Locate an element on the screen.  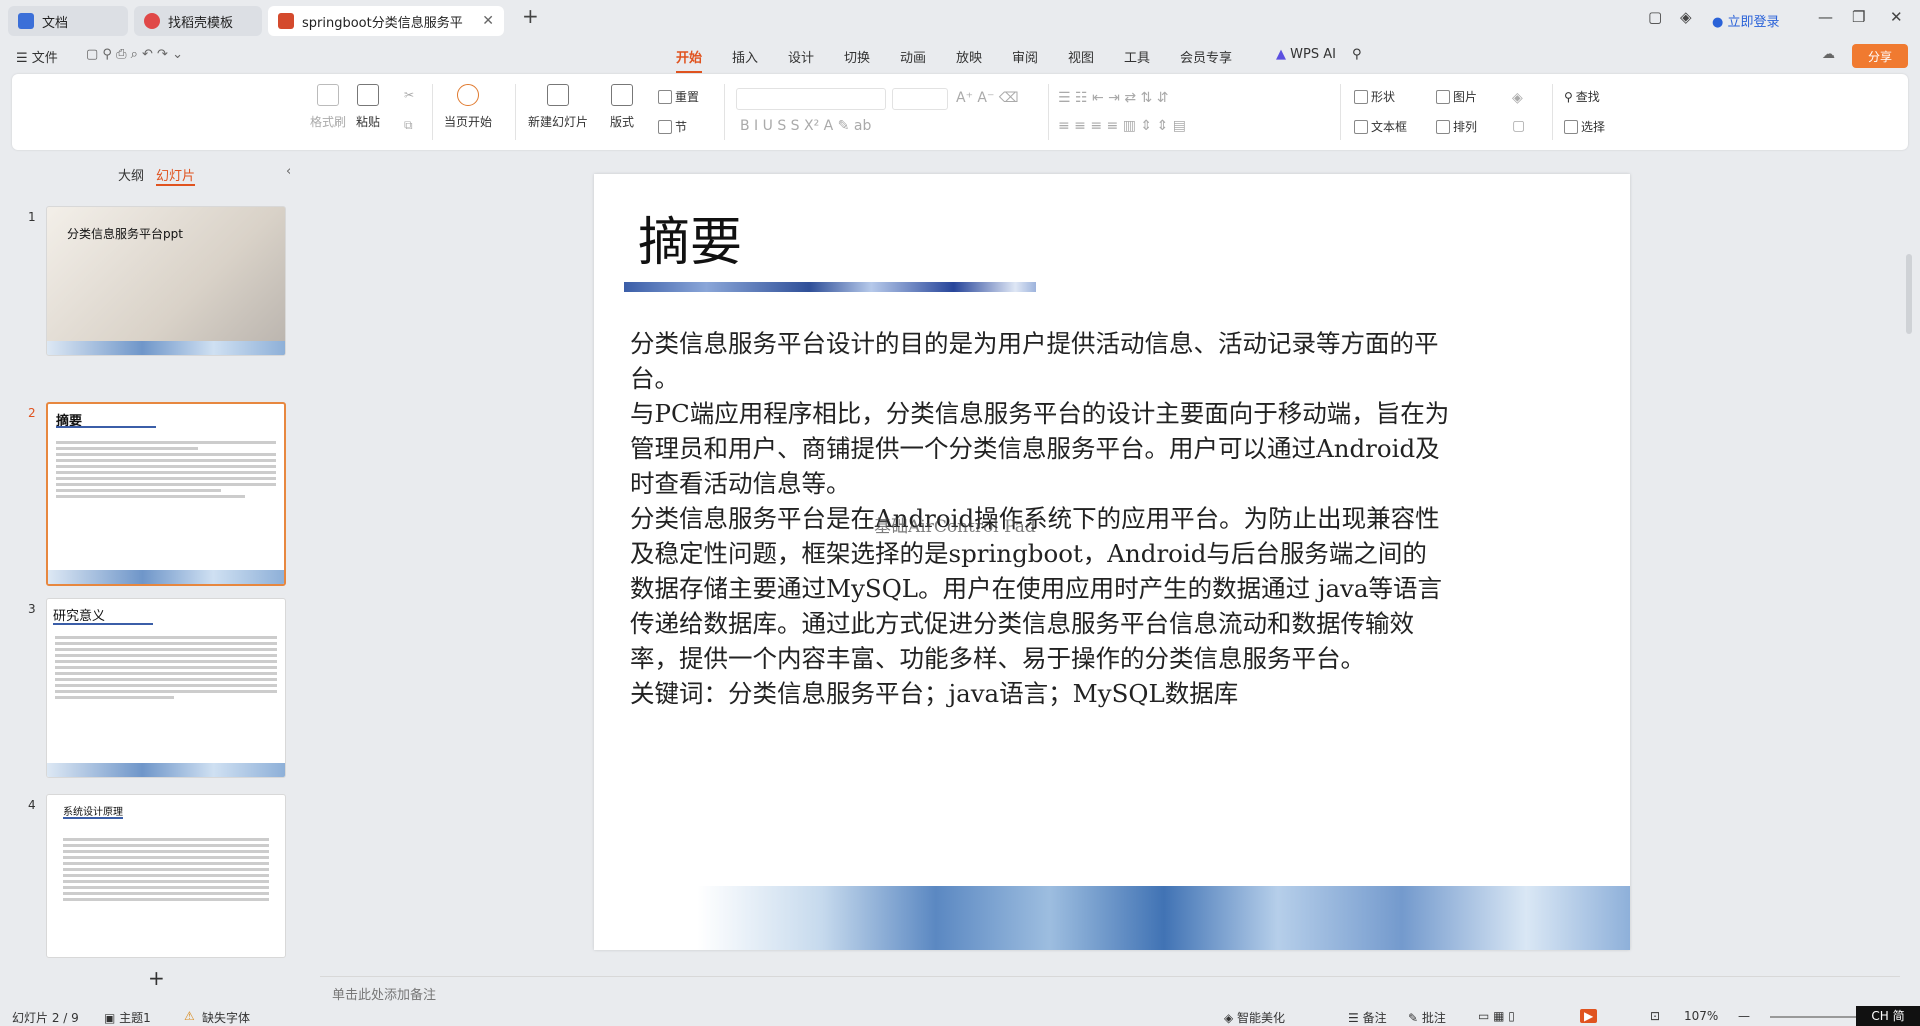
body-paragraph: 关键词：分类信息服务平台；java语言；MySQL数据库 is located at coordinates (934, 693).